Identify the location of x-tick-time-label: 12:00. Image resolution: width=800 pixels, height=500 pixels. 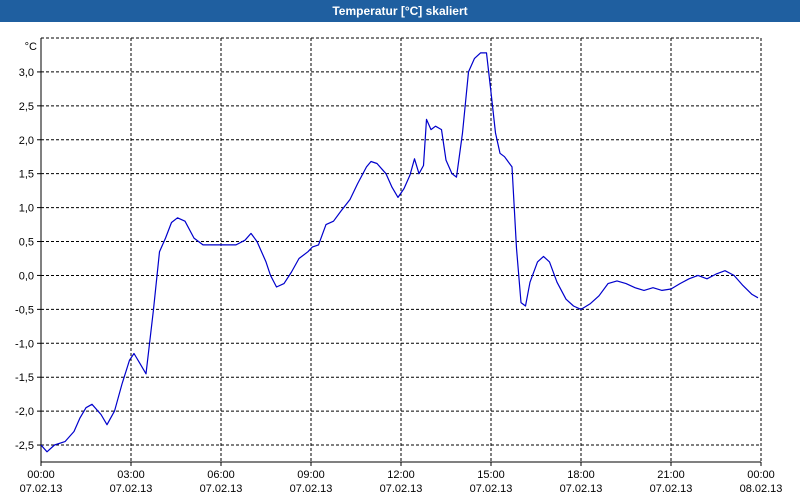
(401, 475).